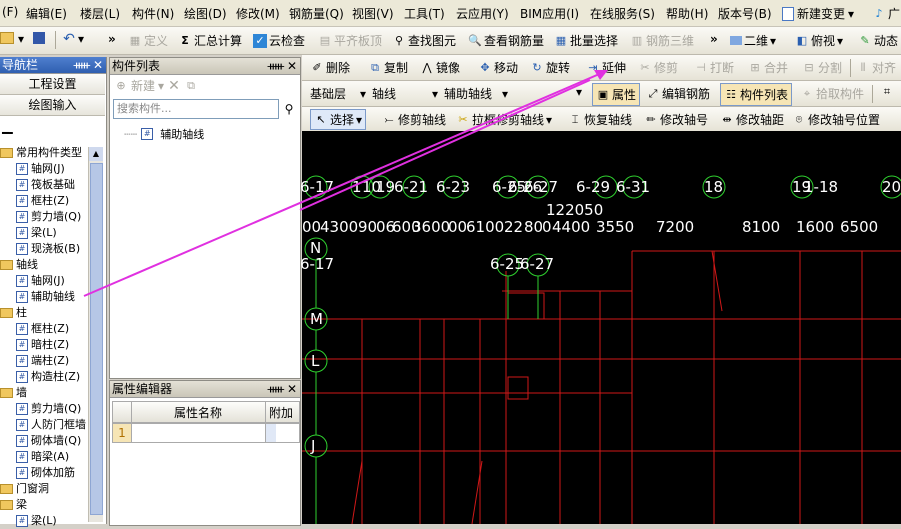  Describe the element at coordinates (42, 361) in the screenshot. I see `tree-item: # 端柱(Z)` at that location.